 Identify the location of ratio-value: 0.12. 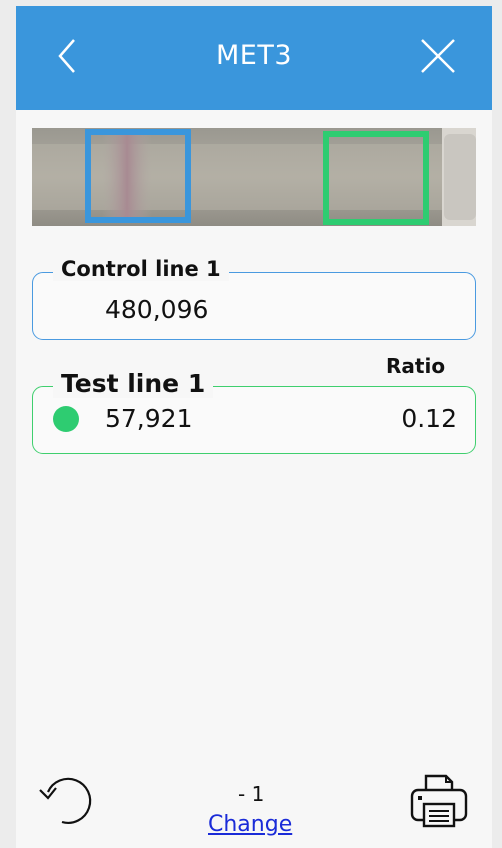
(429, 418).